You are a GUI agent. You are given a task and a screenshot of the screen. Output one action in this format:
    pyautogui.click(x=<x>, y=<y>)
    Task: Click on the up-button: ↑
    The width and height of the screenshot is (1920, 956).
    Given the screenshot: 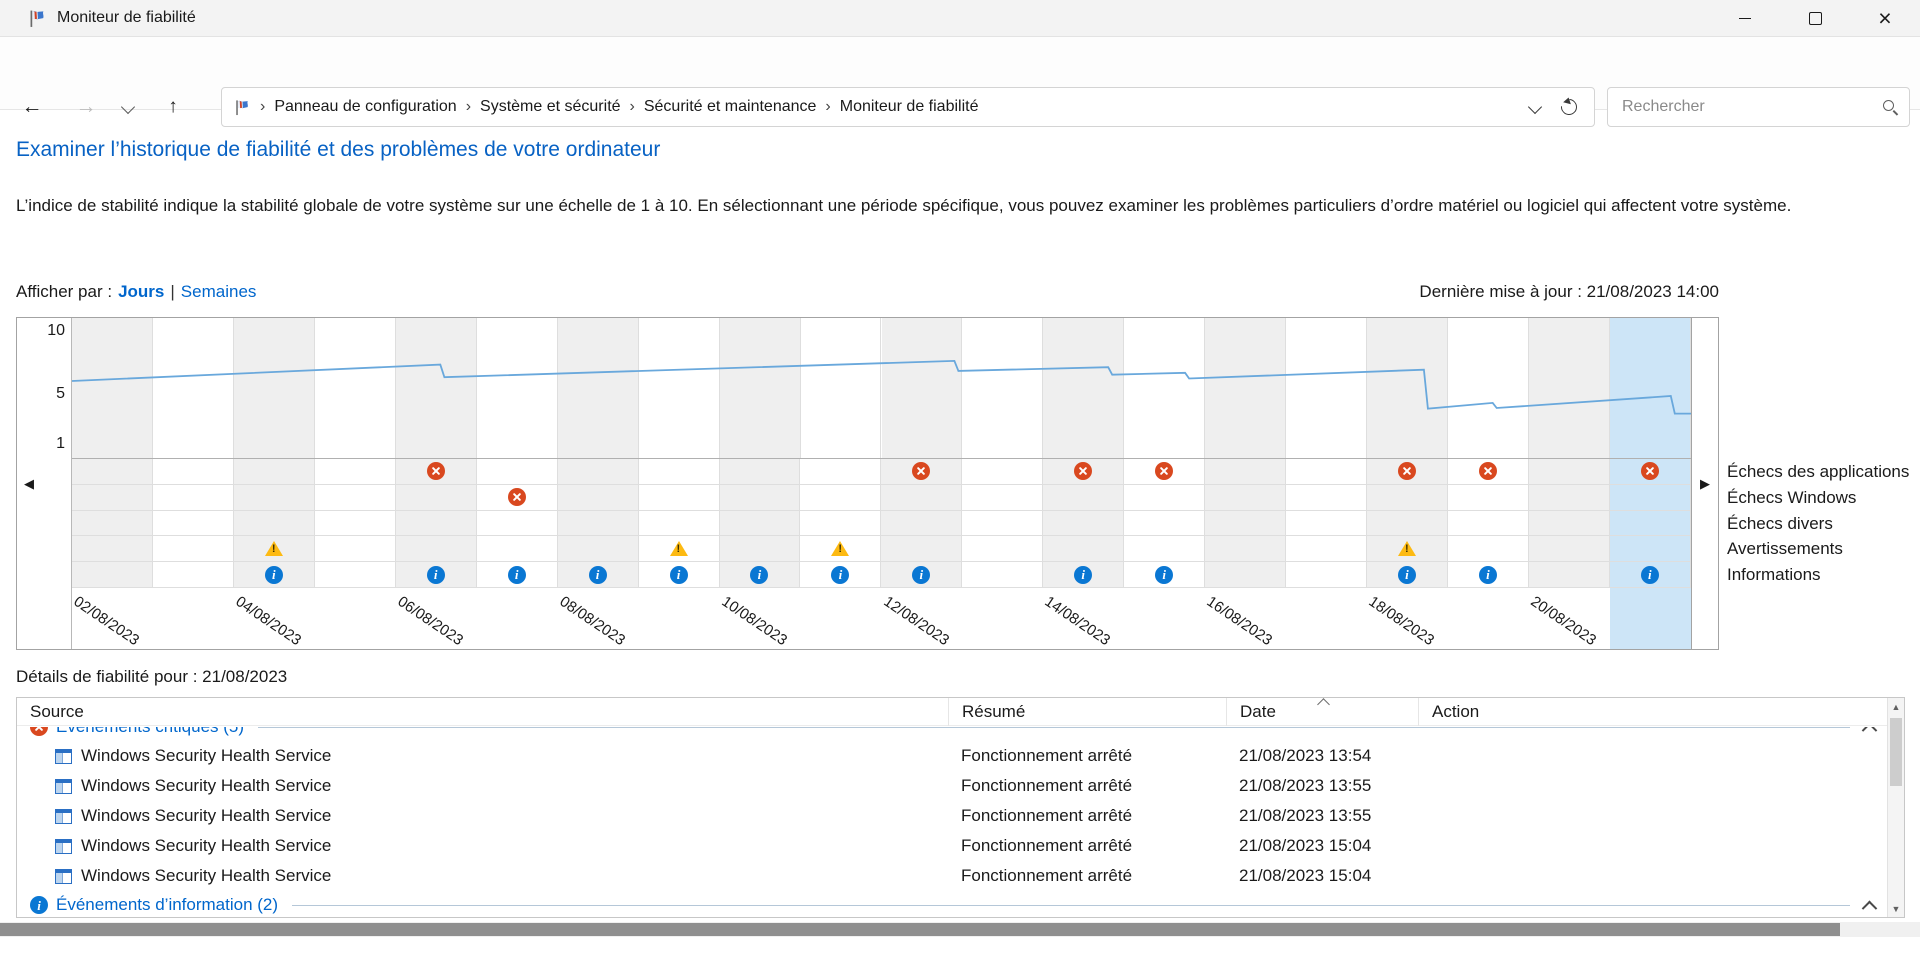 What is the action you would take?
    pyautogui.click(x=173, y=107)
    